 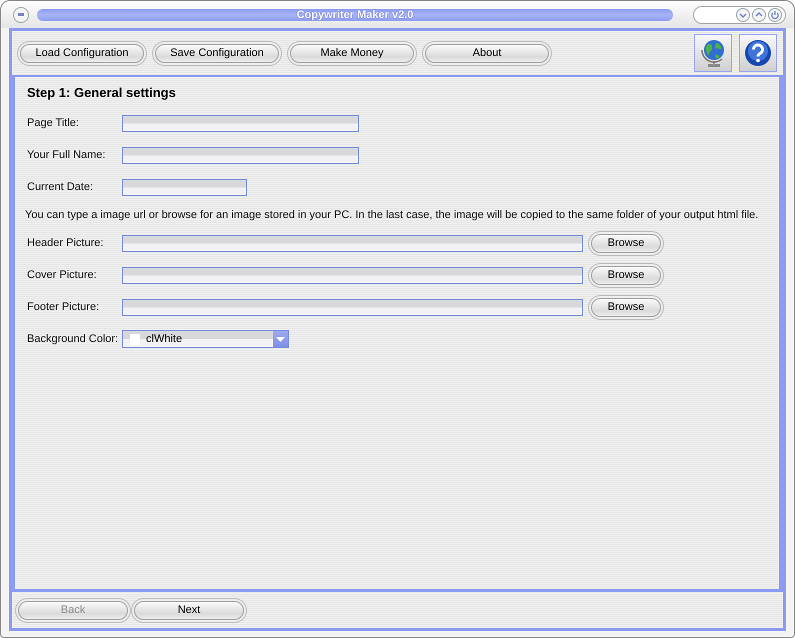 What do you see at coordinates (184, 187) in the screenshot?
I see `date-field` at bounding box center [184, 187].